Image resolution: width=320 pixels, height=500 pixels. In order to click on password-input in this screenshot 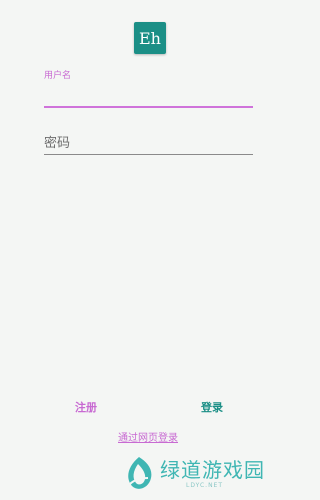, I will do `click(148, 143)`.